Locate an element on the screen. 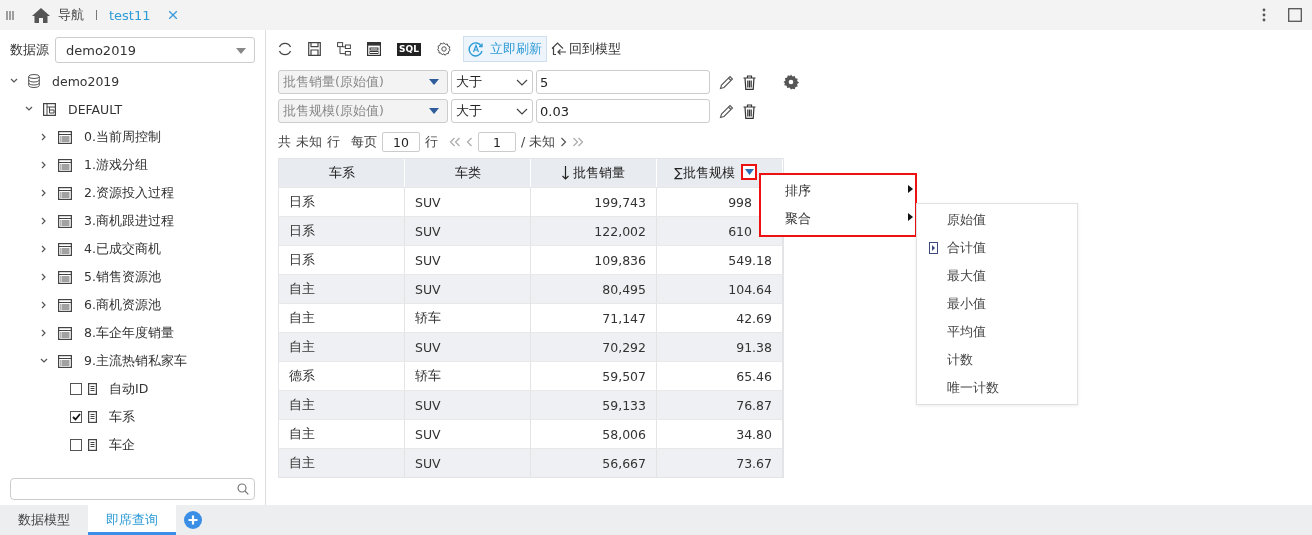 The width and height of the screenshot is (1312, 535). search-icon is located at coordinates (243, 489).